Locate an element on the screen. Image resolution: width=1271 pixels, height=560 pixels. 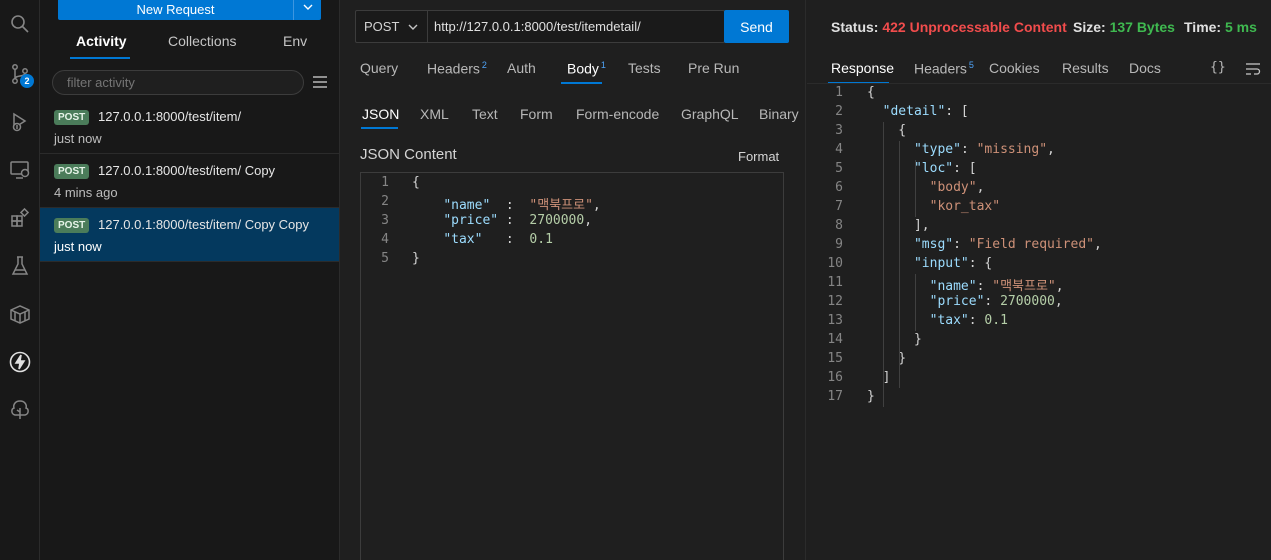
code-line: "msg": "Field required", is located at coordinates (1007, 244).